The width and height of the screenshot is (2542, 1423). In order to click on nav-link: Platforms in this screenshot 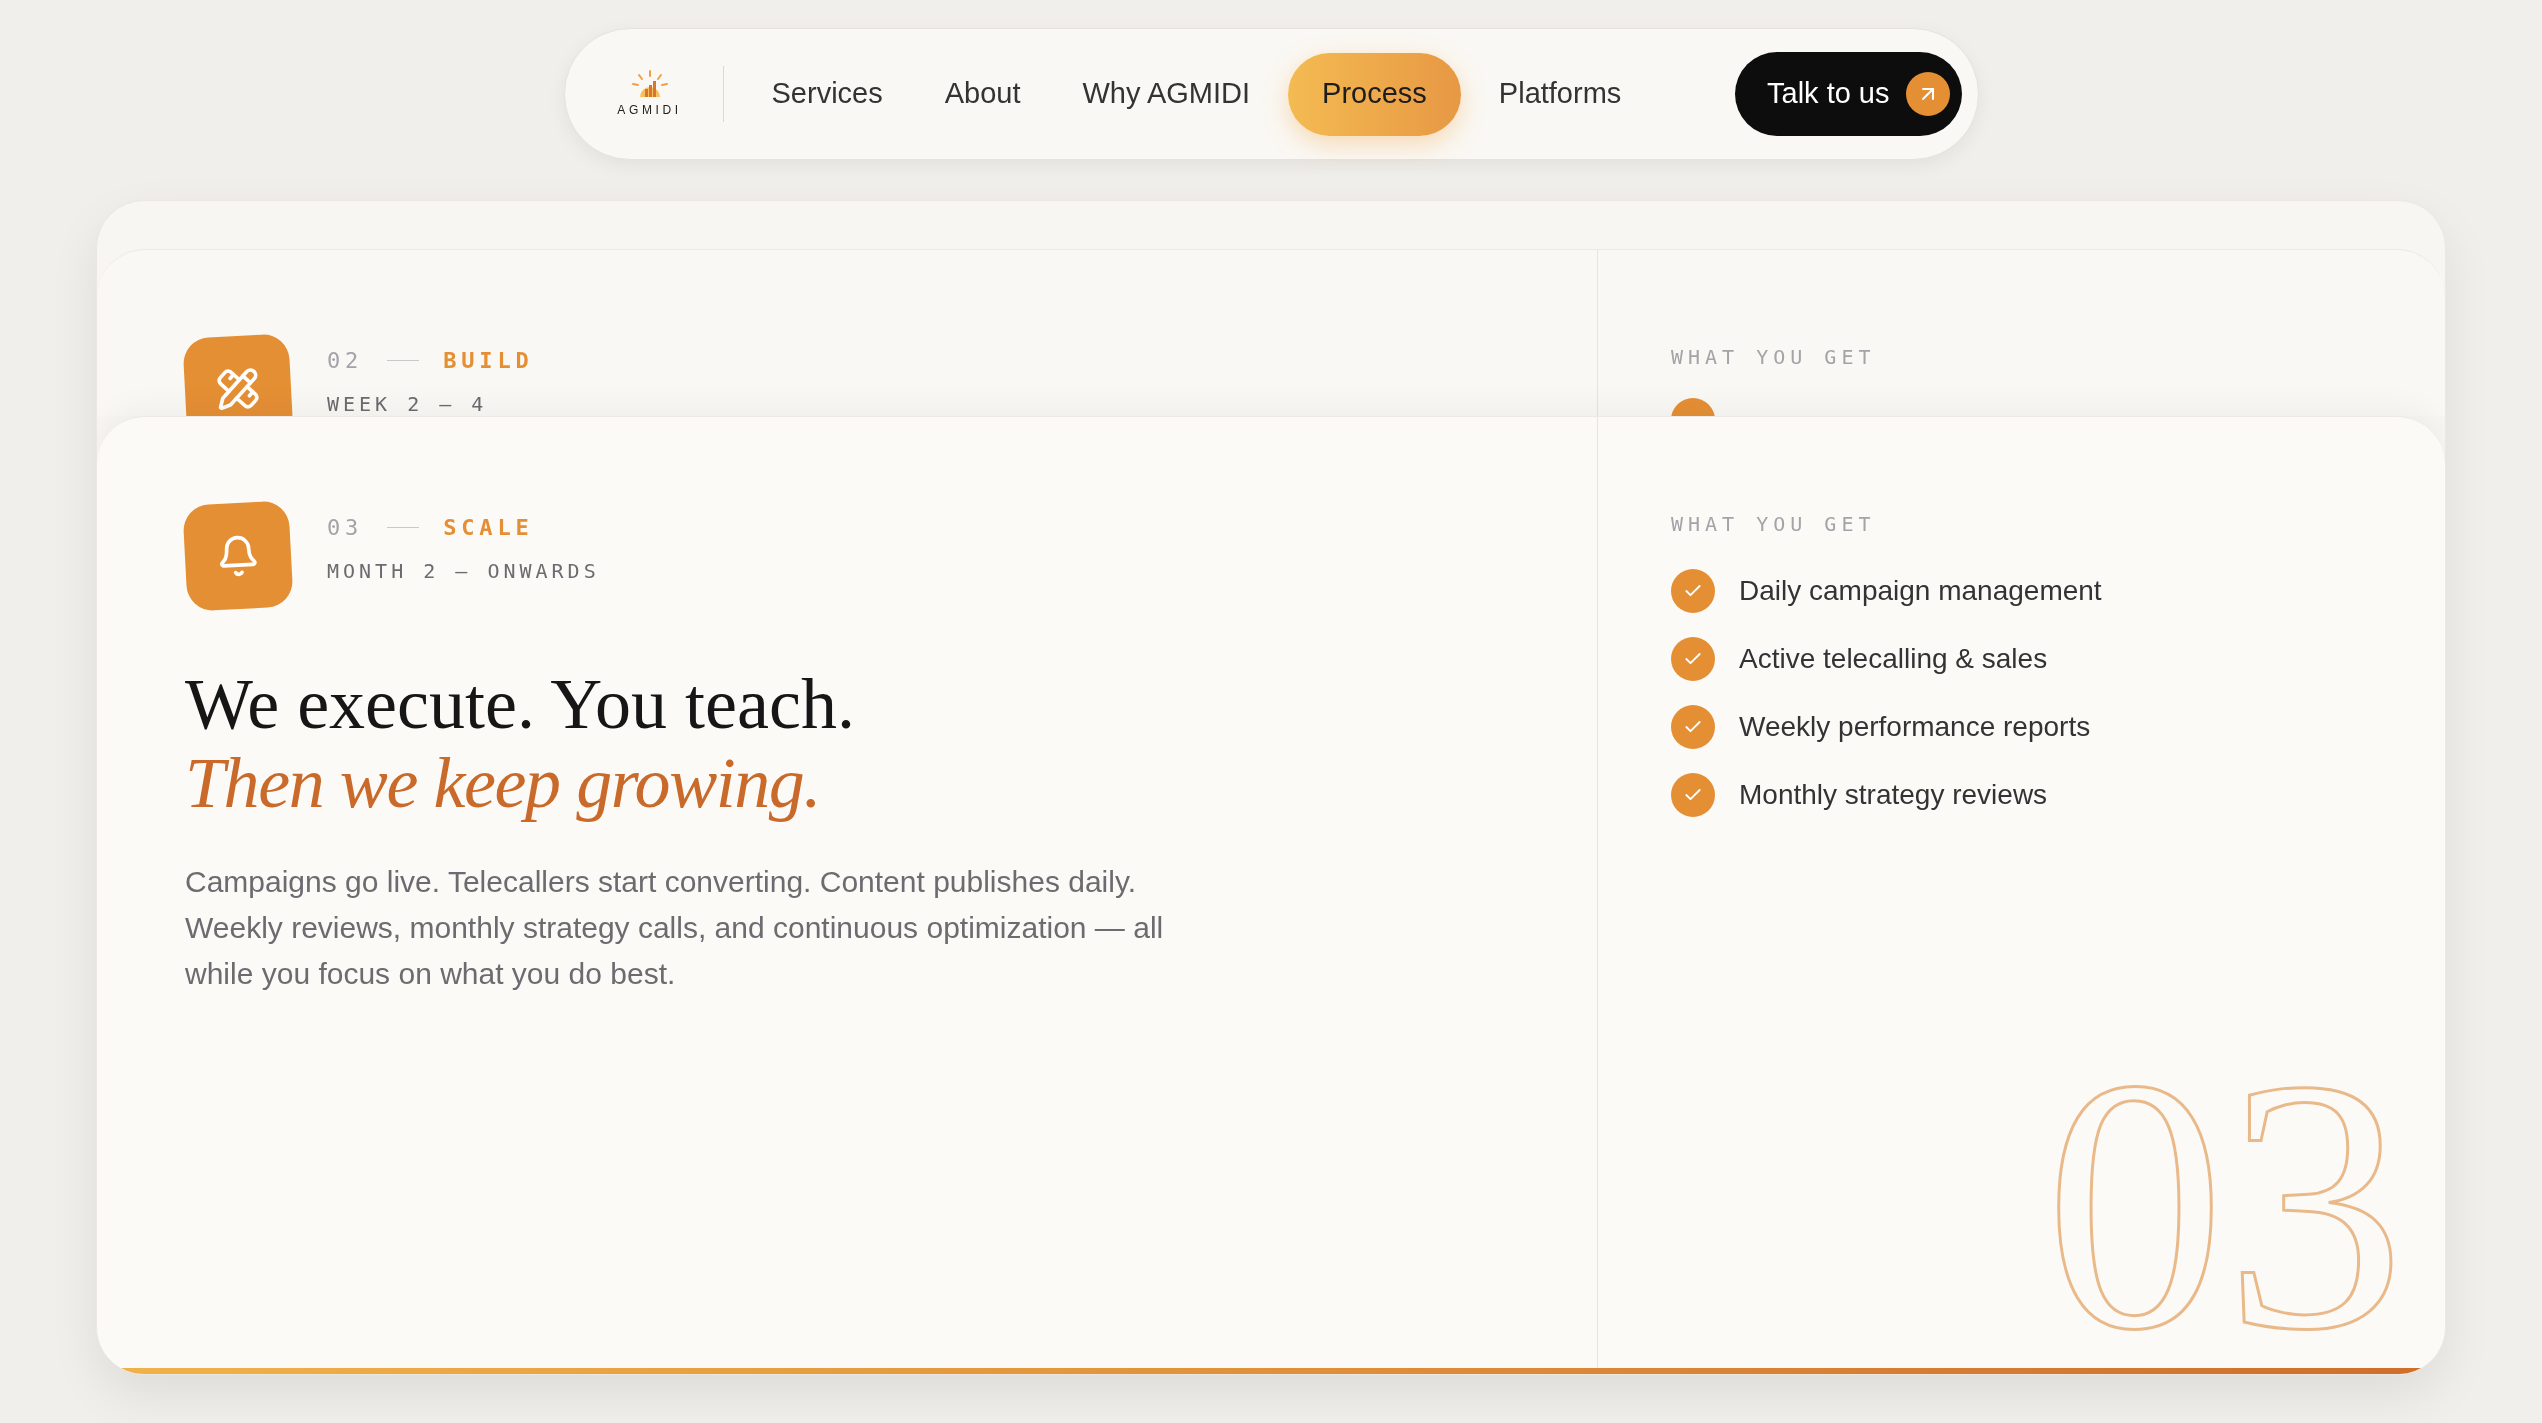, I will do `click(1560, 94)`.